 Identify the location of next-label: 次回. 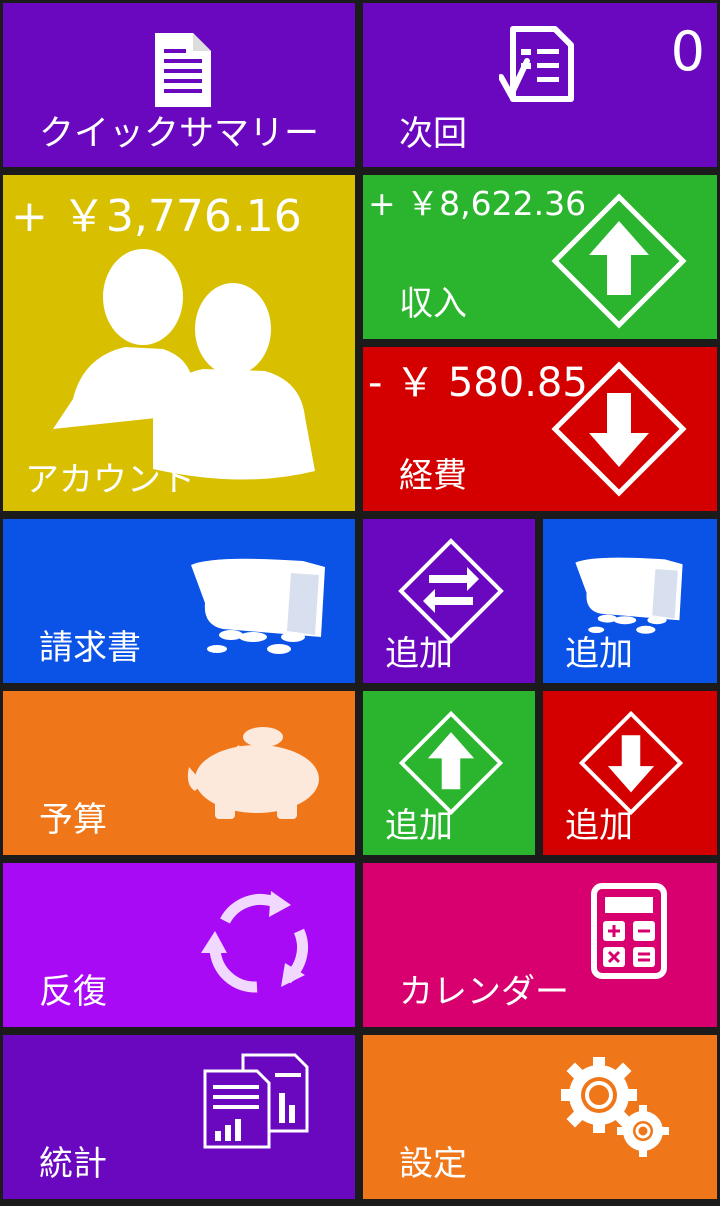
(433, 134).